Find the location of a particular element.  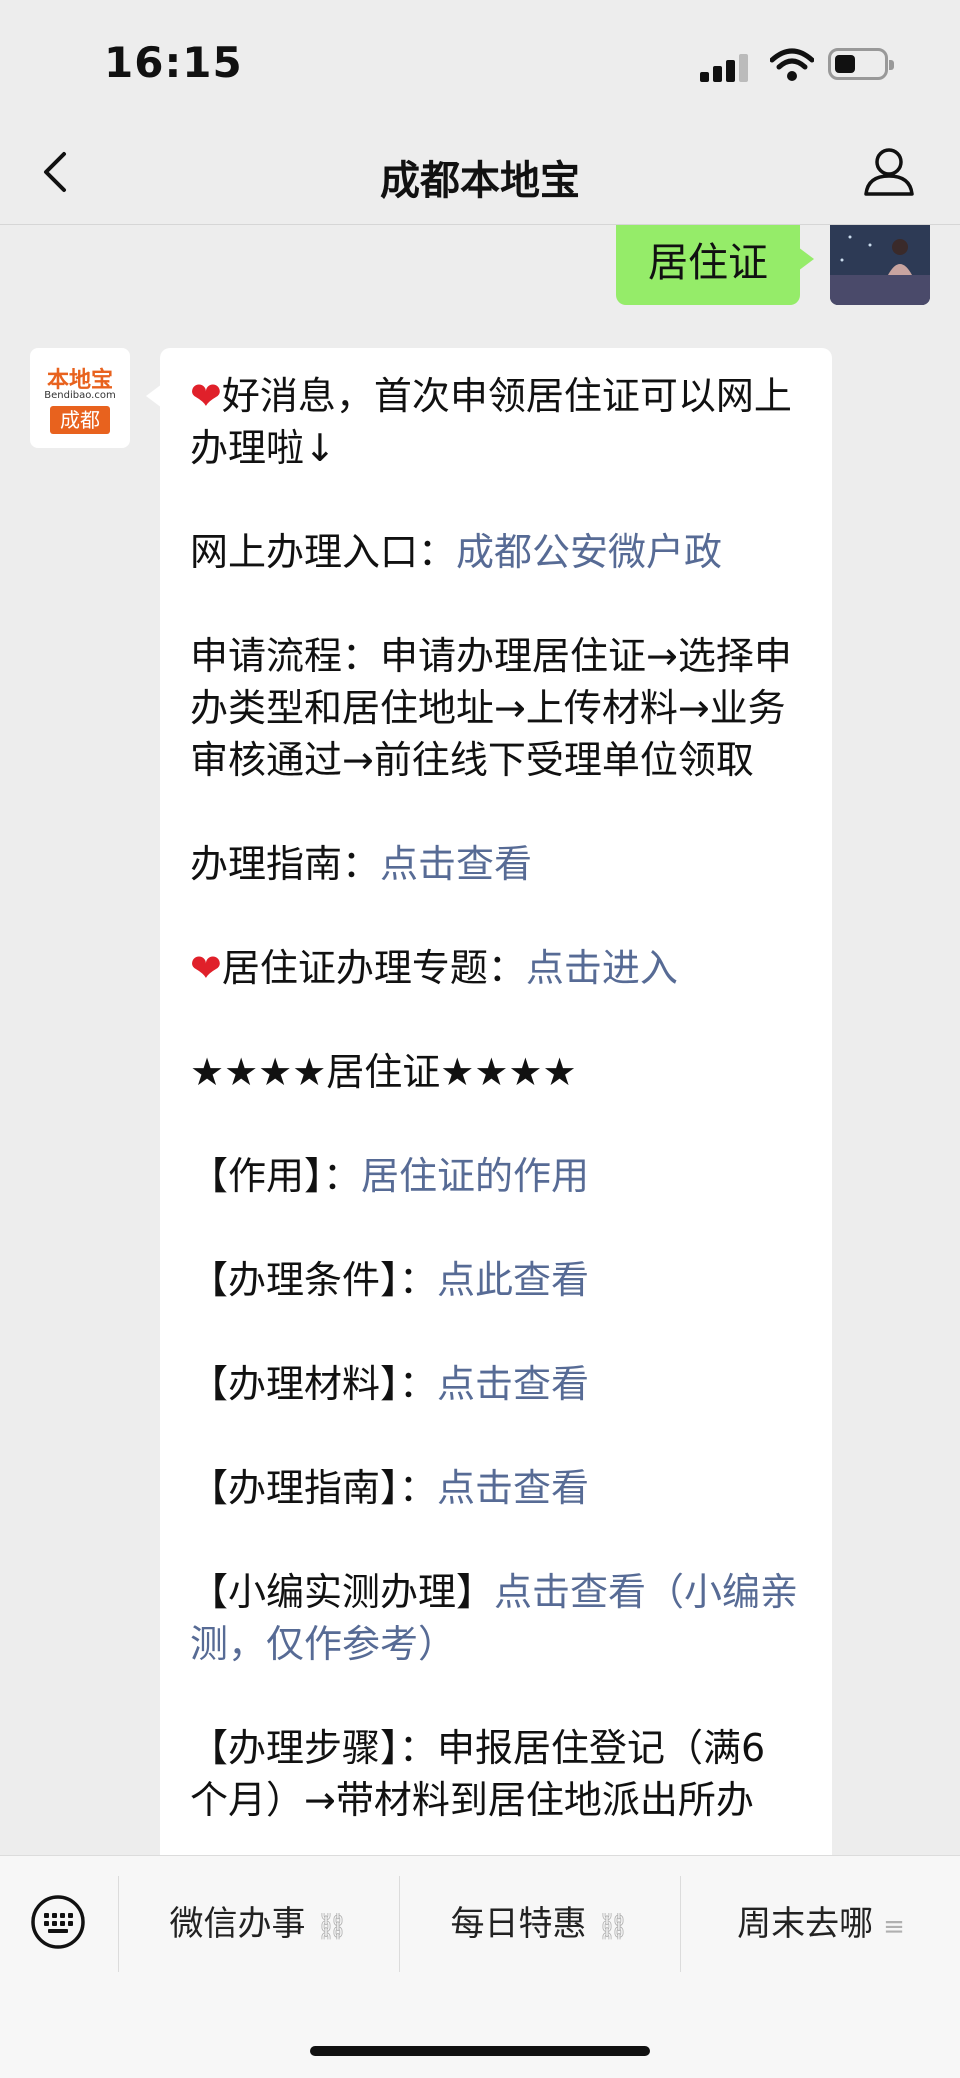

menu-item-weekend: 周末去哪 ≡ is located at coordinates (820, 1924).